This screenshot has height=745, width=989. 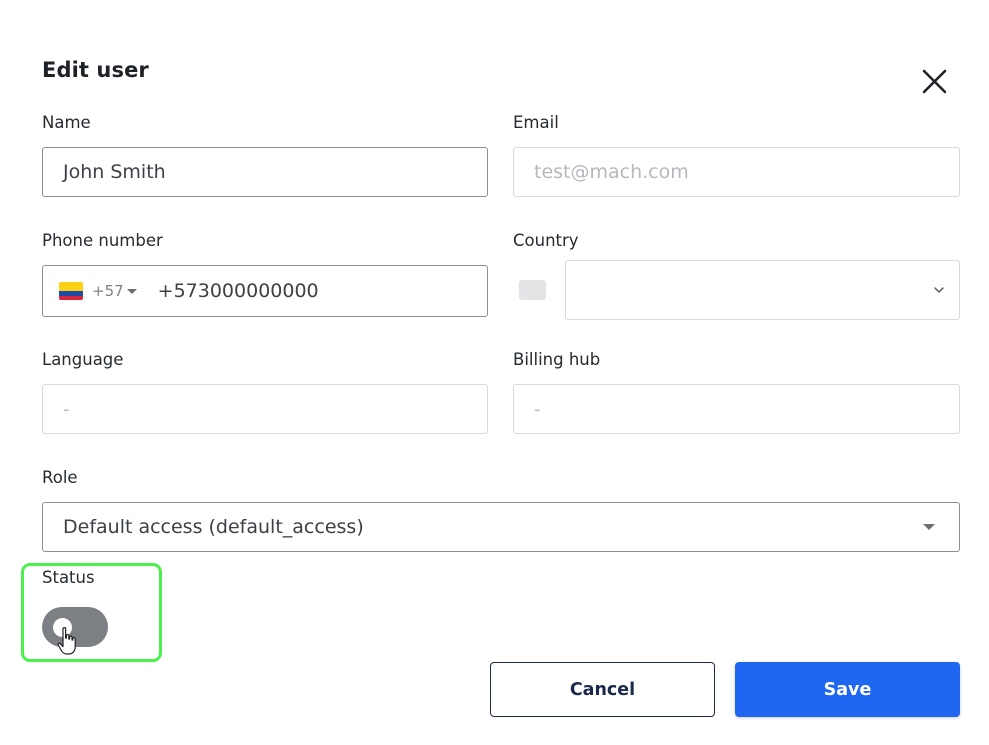 I want to click on close-button, so click(x=935, y=82).